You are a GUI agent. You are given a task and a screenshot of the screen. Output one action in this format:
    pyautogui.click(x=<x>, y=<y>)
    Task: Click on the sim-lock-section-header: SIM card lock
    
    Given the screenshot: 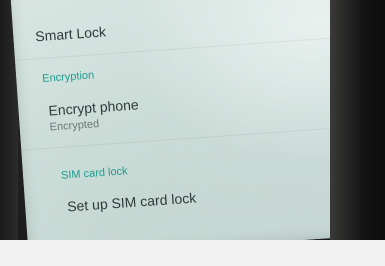 What is the action you would take?
    pyautogui.click(x=94, y=173)
    